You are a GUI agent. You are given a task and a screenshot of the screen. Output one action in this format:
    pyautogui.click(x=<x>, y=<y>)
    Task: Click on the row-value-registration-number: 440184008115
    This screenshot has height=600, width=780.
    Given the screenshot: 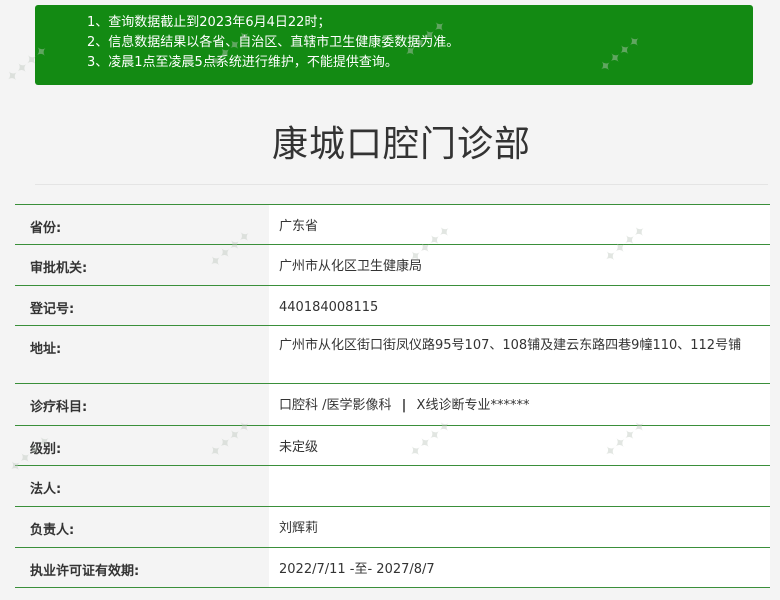 What is the action you would take?
    pyautogui.click(x=519, y=305)
    